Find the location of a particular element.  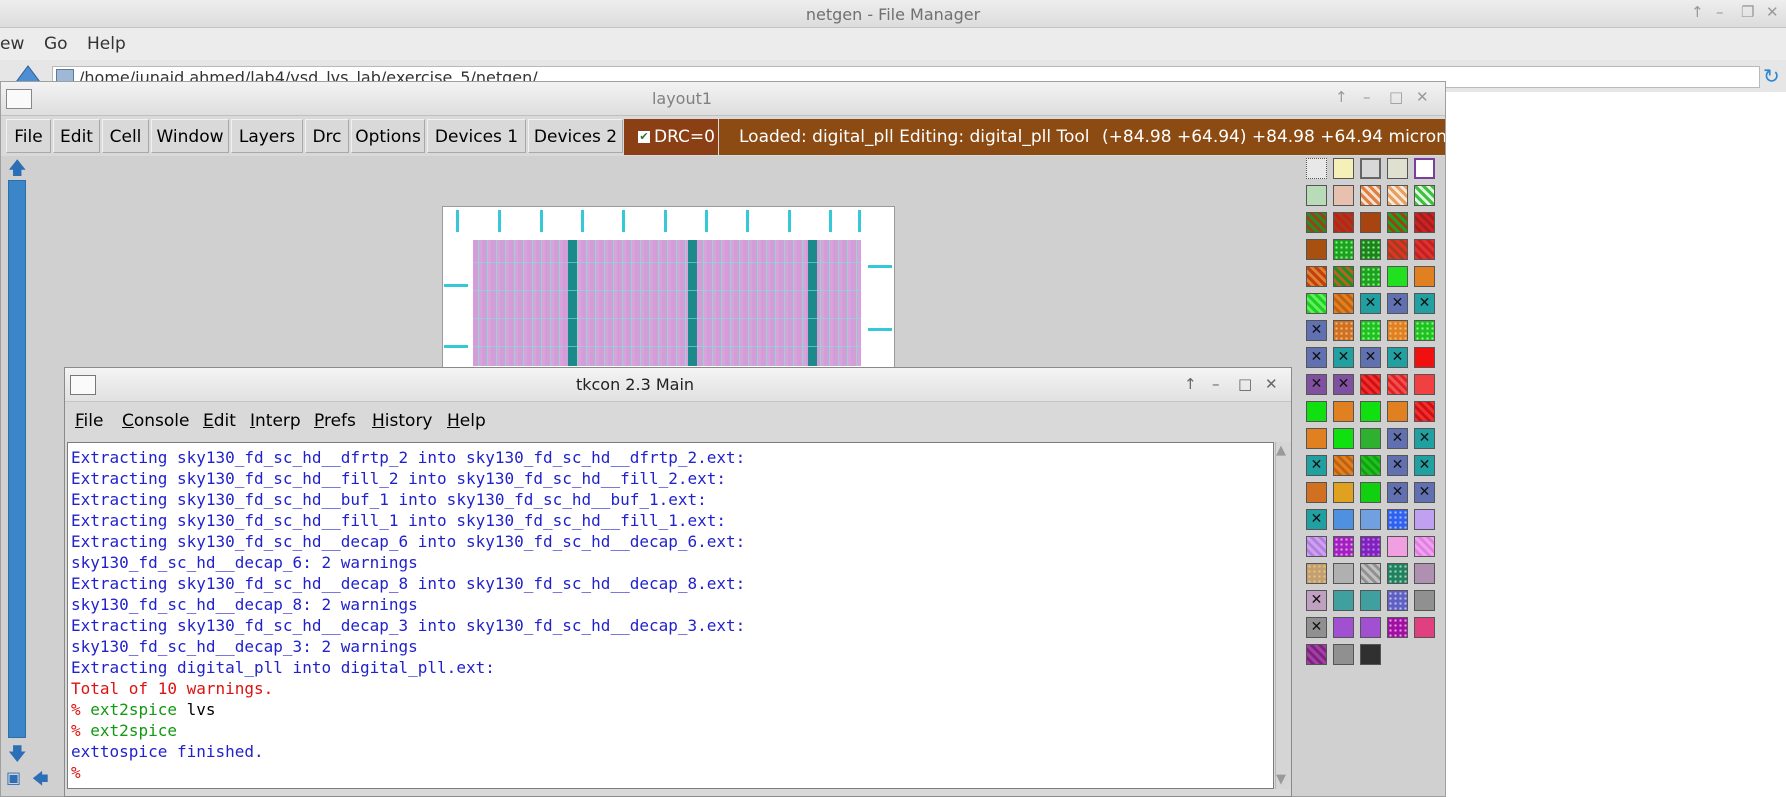

layout-raise-button: ↑ is located at coordinates (1341, 97).